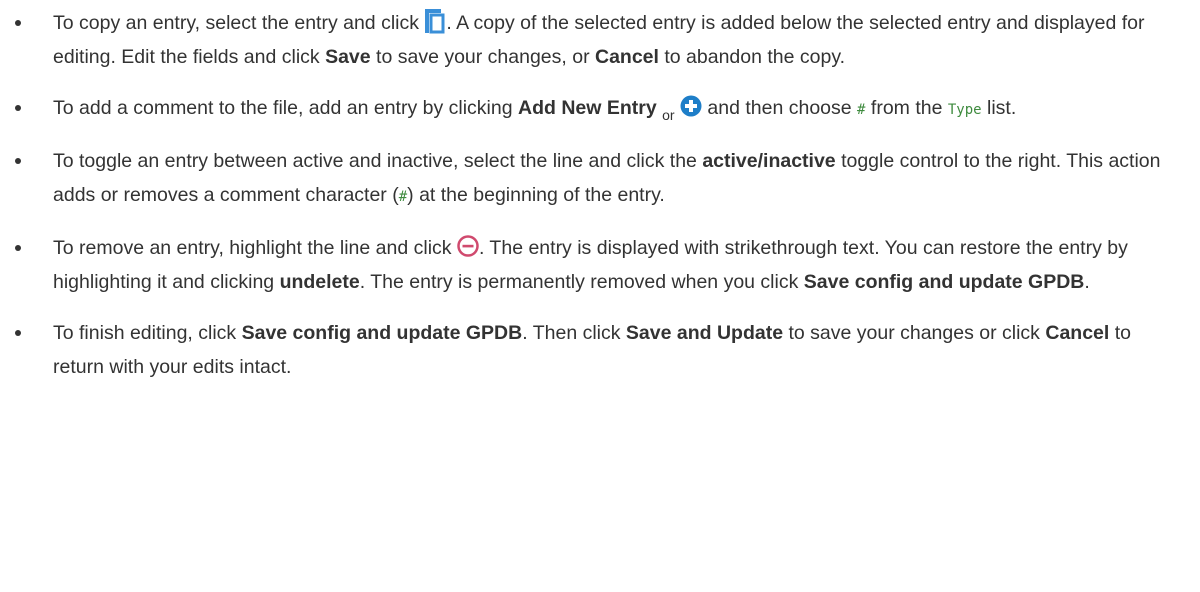 The height and width of the screenshot is (592, 1200). Describe the element at coordinates (999, 108) in the screenshot. I see `text: list.` at that location.